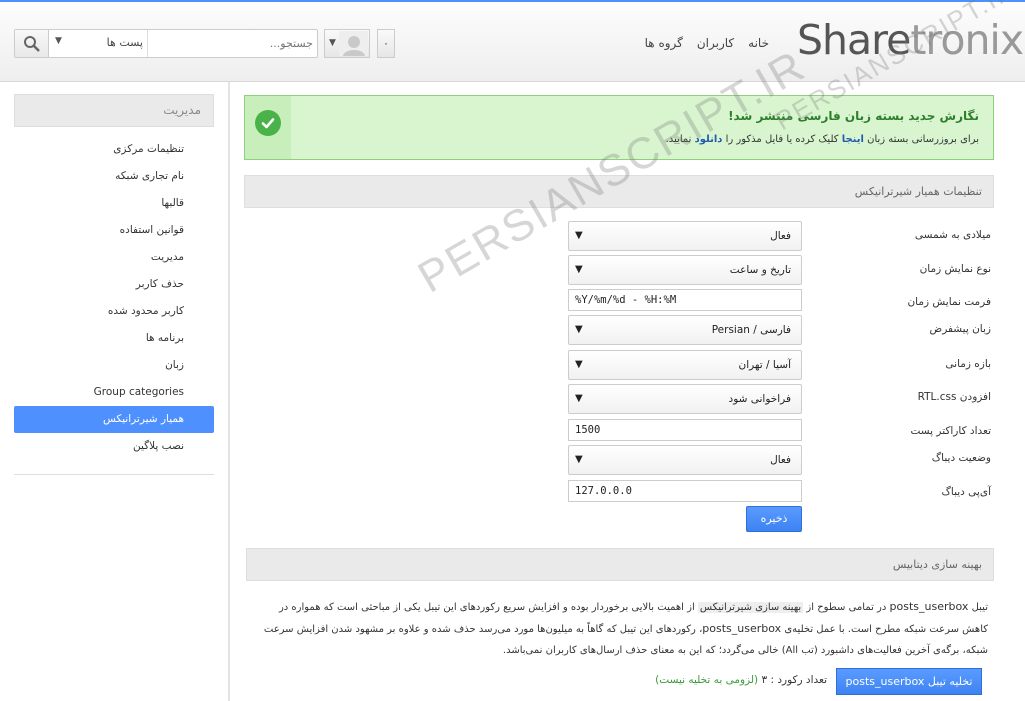 The width and height of the screenshot is (1025, 701). I want to click on nav-home: خانه, so click(758, 43).